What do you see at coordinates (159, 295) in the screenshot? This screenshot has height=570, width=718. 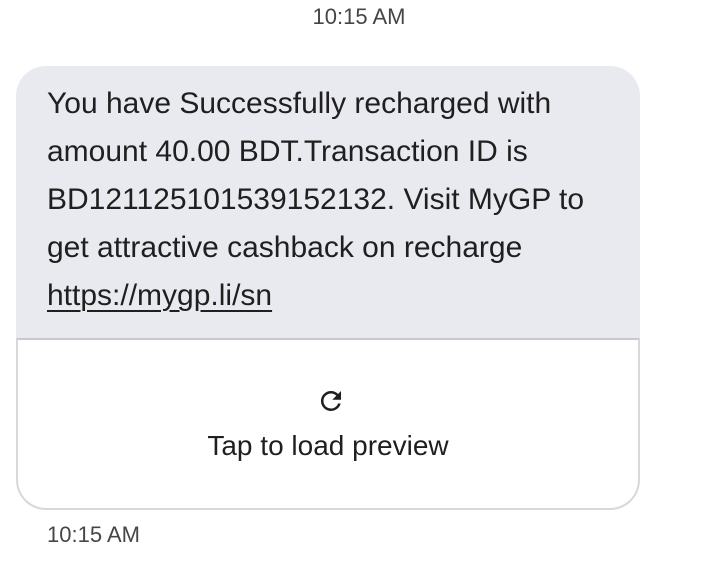 I see `message-link: https://mygp.li/sn` at bounding box center [159, 295].